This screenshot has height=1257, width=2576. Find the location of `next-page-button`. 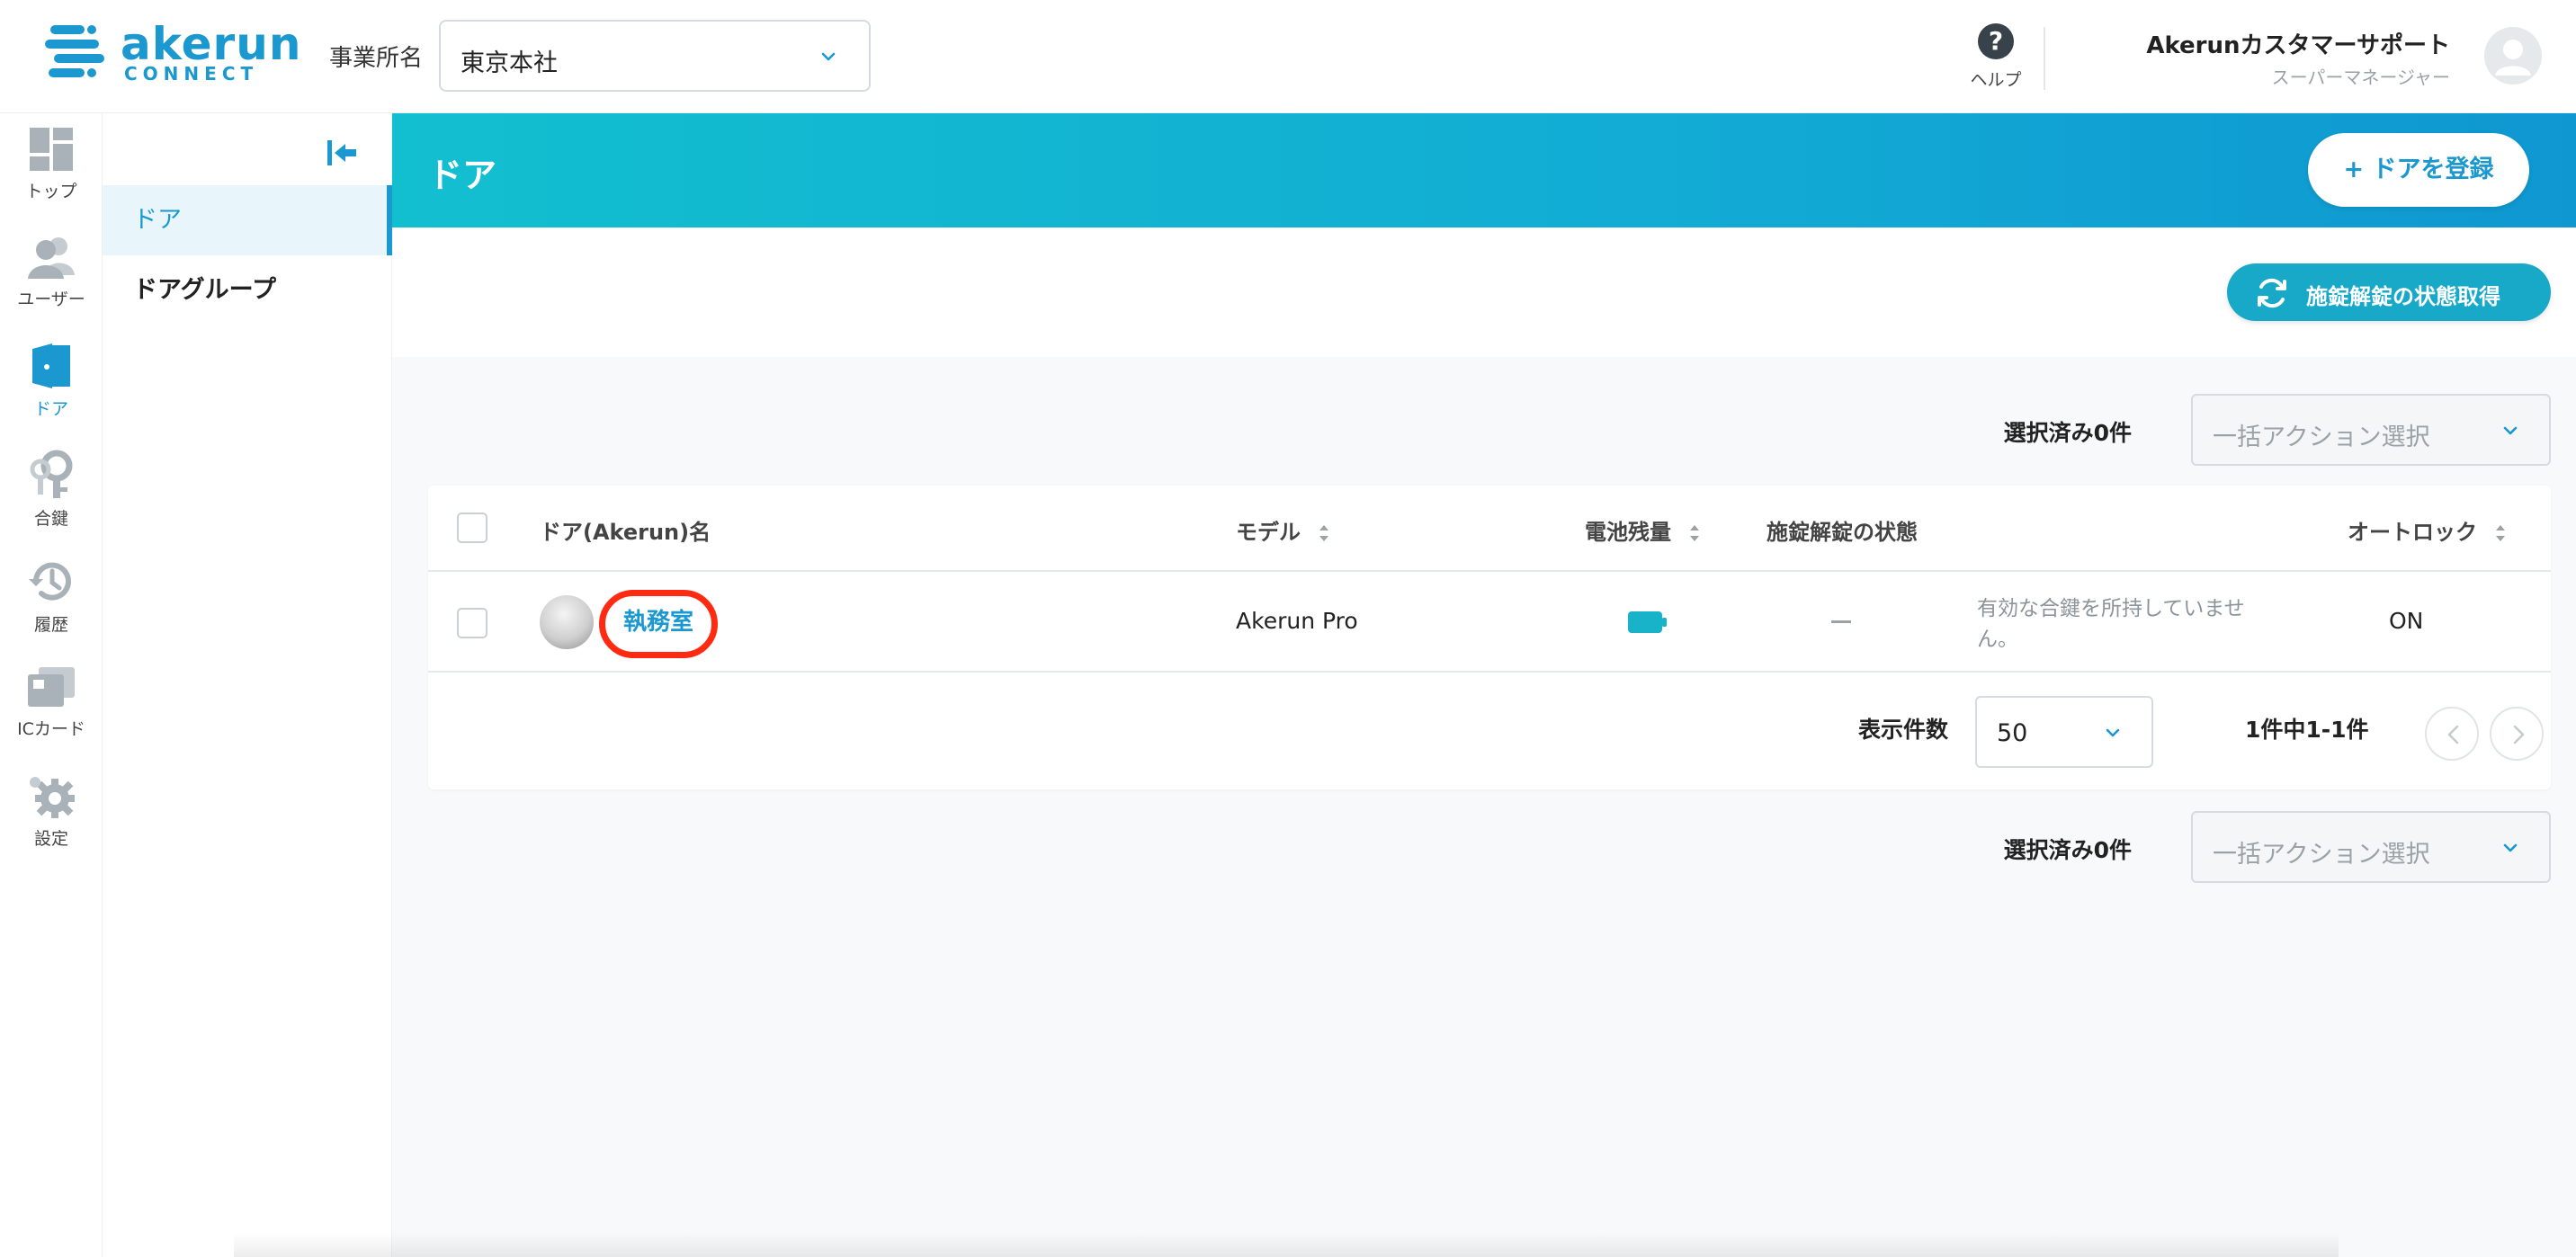

next-page-button is located at coordinates (2517, 734).